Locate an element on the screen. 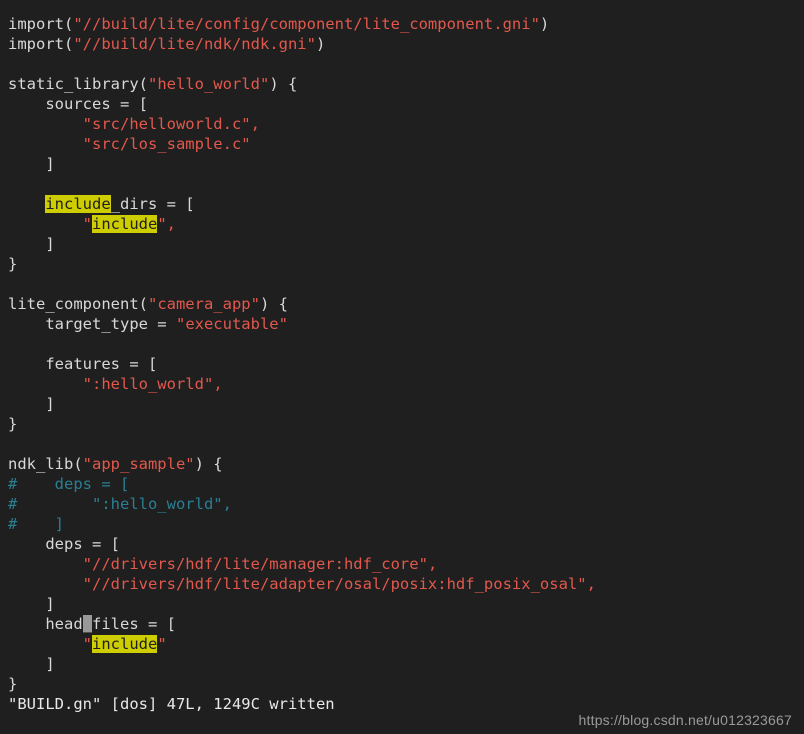 The image size is (804, 734). code-string: ", is located at coordinates (166, 224).